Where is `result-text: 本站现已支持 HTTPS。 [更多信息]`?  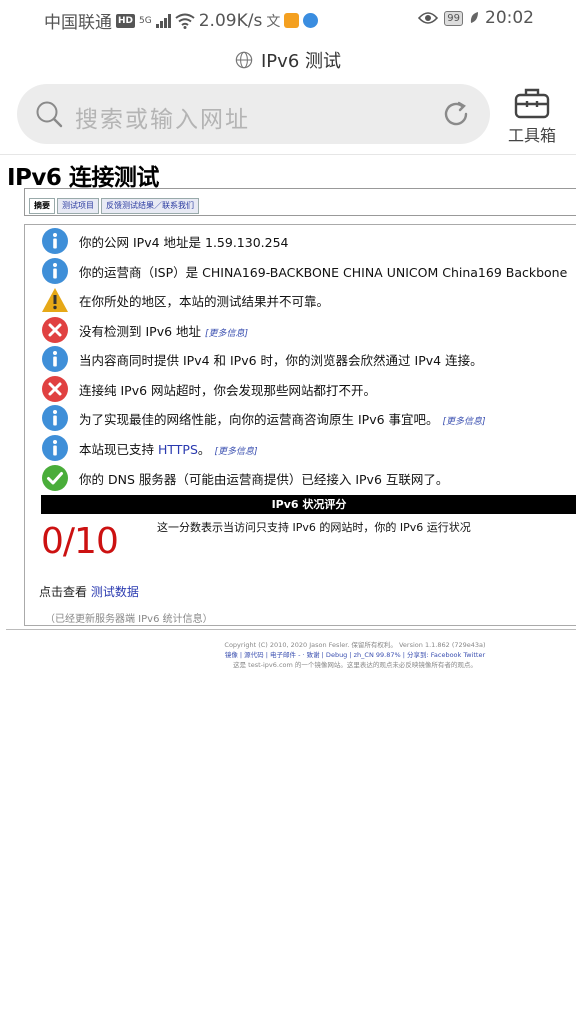 result-text: 本站现已支持 HTTPS。 [更多信息] is located at coordinates (168, 448).